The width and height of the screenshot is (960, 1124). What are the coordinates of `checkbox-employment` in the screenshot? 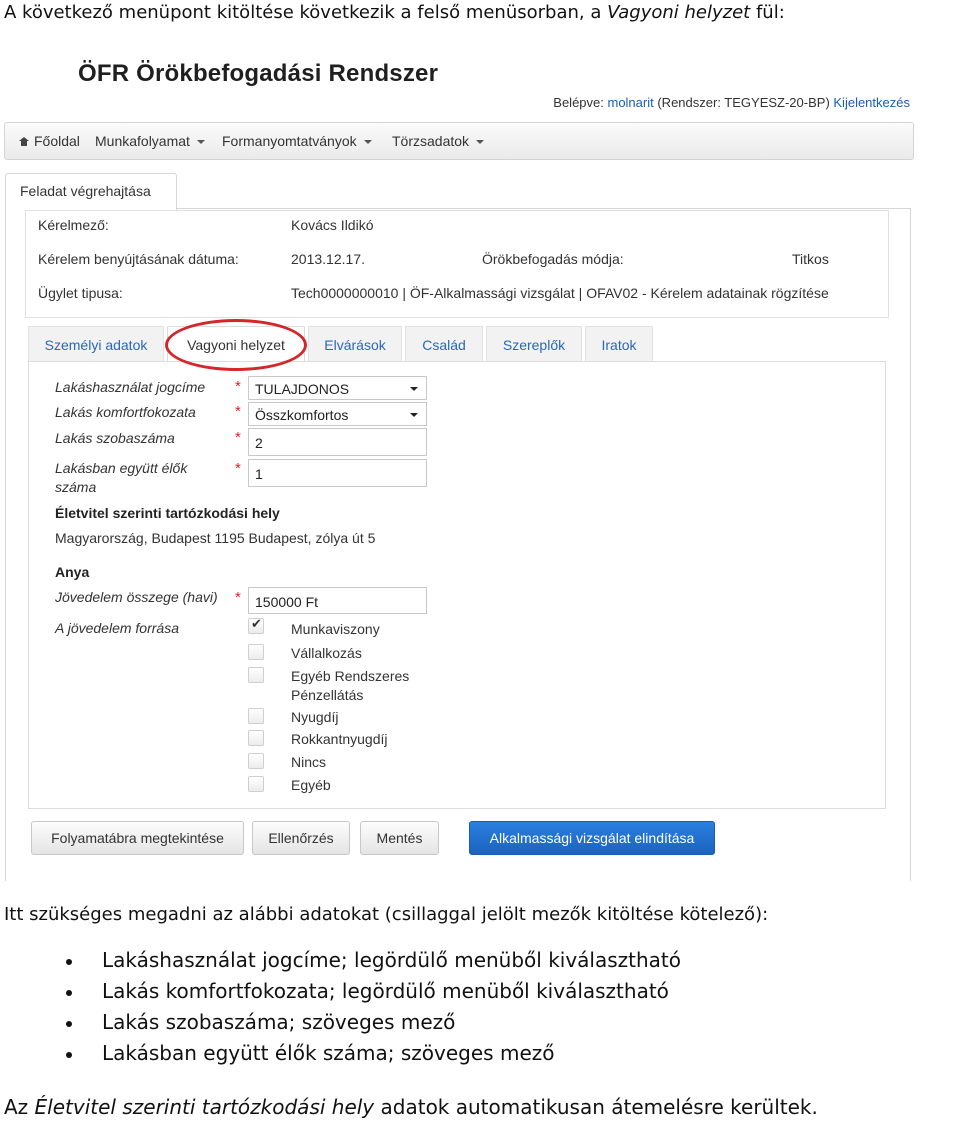 It's located at (256, 625).